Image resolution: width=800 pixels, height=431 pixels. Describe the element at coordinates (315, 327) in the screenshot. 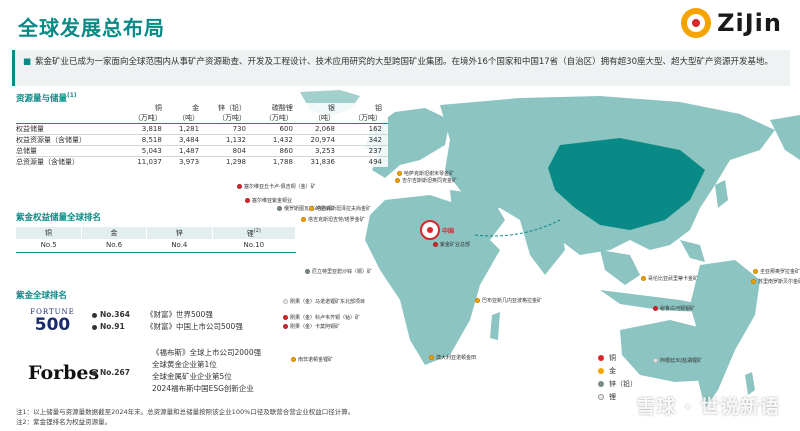

I see `site-label: 刚果（金）卡莫阿铜矿` at that location.